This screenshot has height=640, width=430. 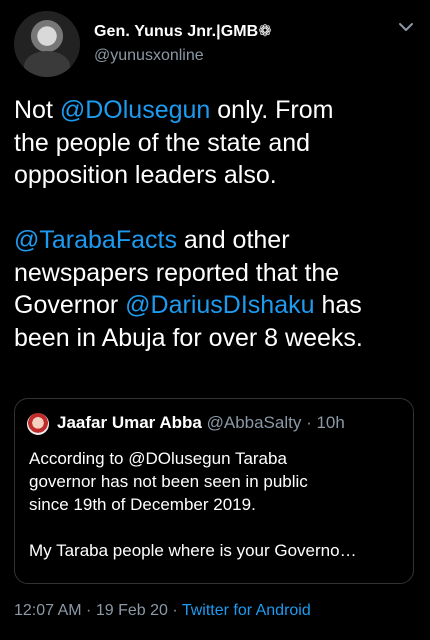 What do you see at coordinates (246, 610) in the screenshot?
I see `tweet-source-link: Twitter for Android` at bounding box center [246, 610].